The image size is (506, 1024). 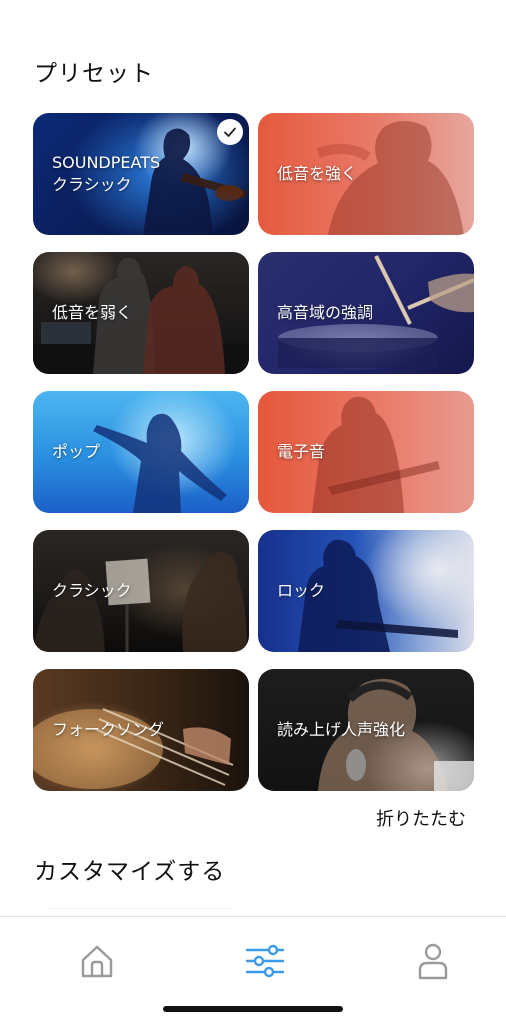 I want to click on tab-equalizer, so click(x=265, y=961).